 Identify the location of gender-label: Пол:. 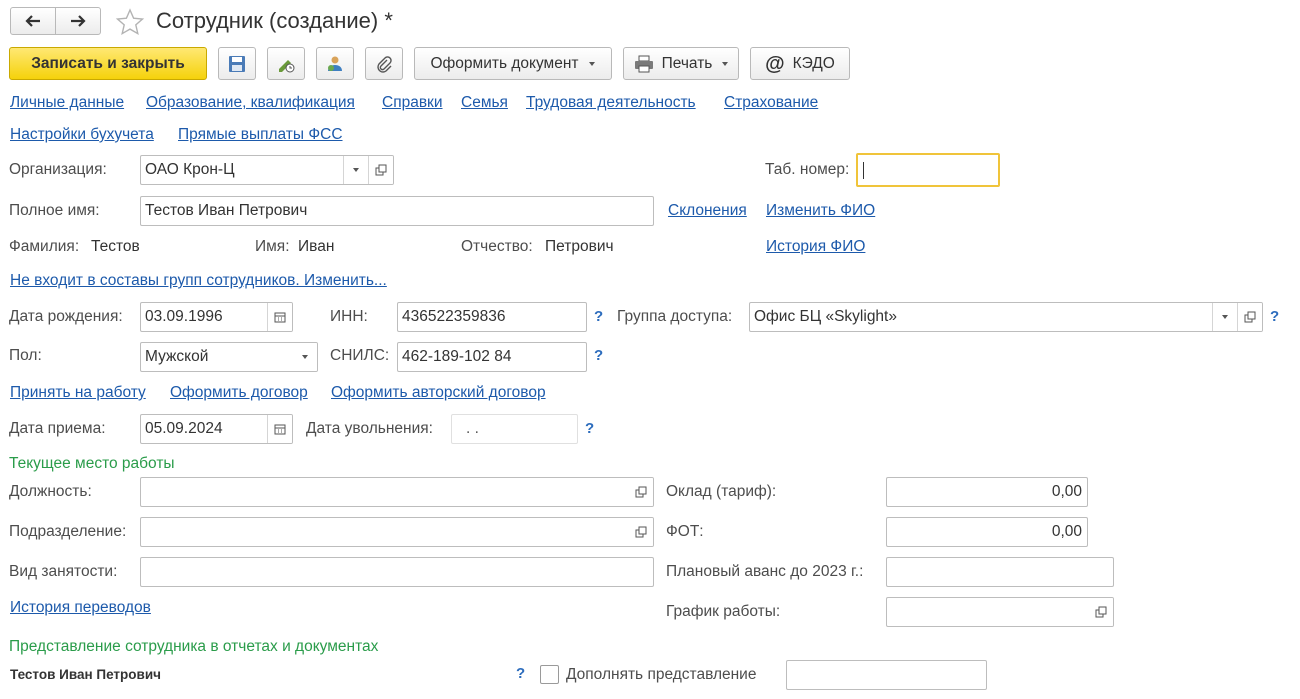
(25, 355).